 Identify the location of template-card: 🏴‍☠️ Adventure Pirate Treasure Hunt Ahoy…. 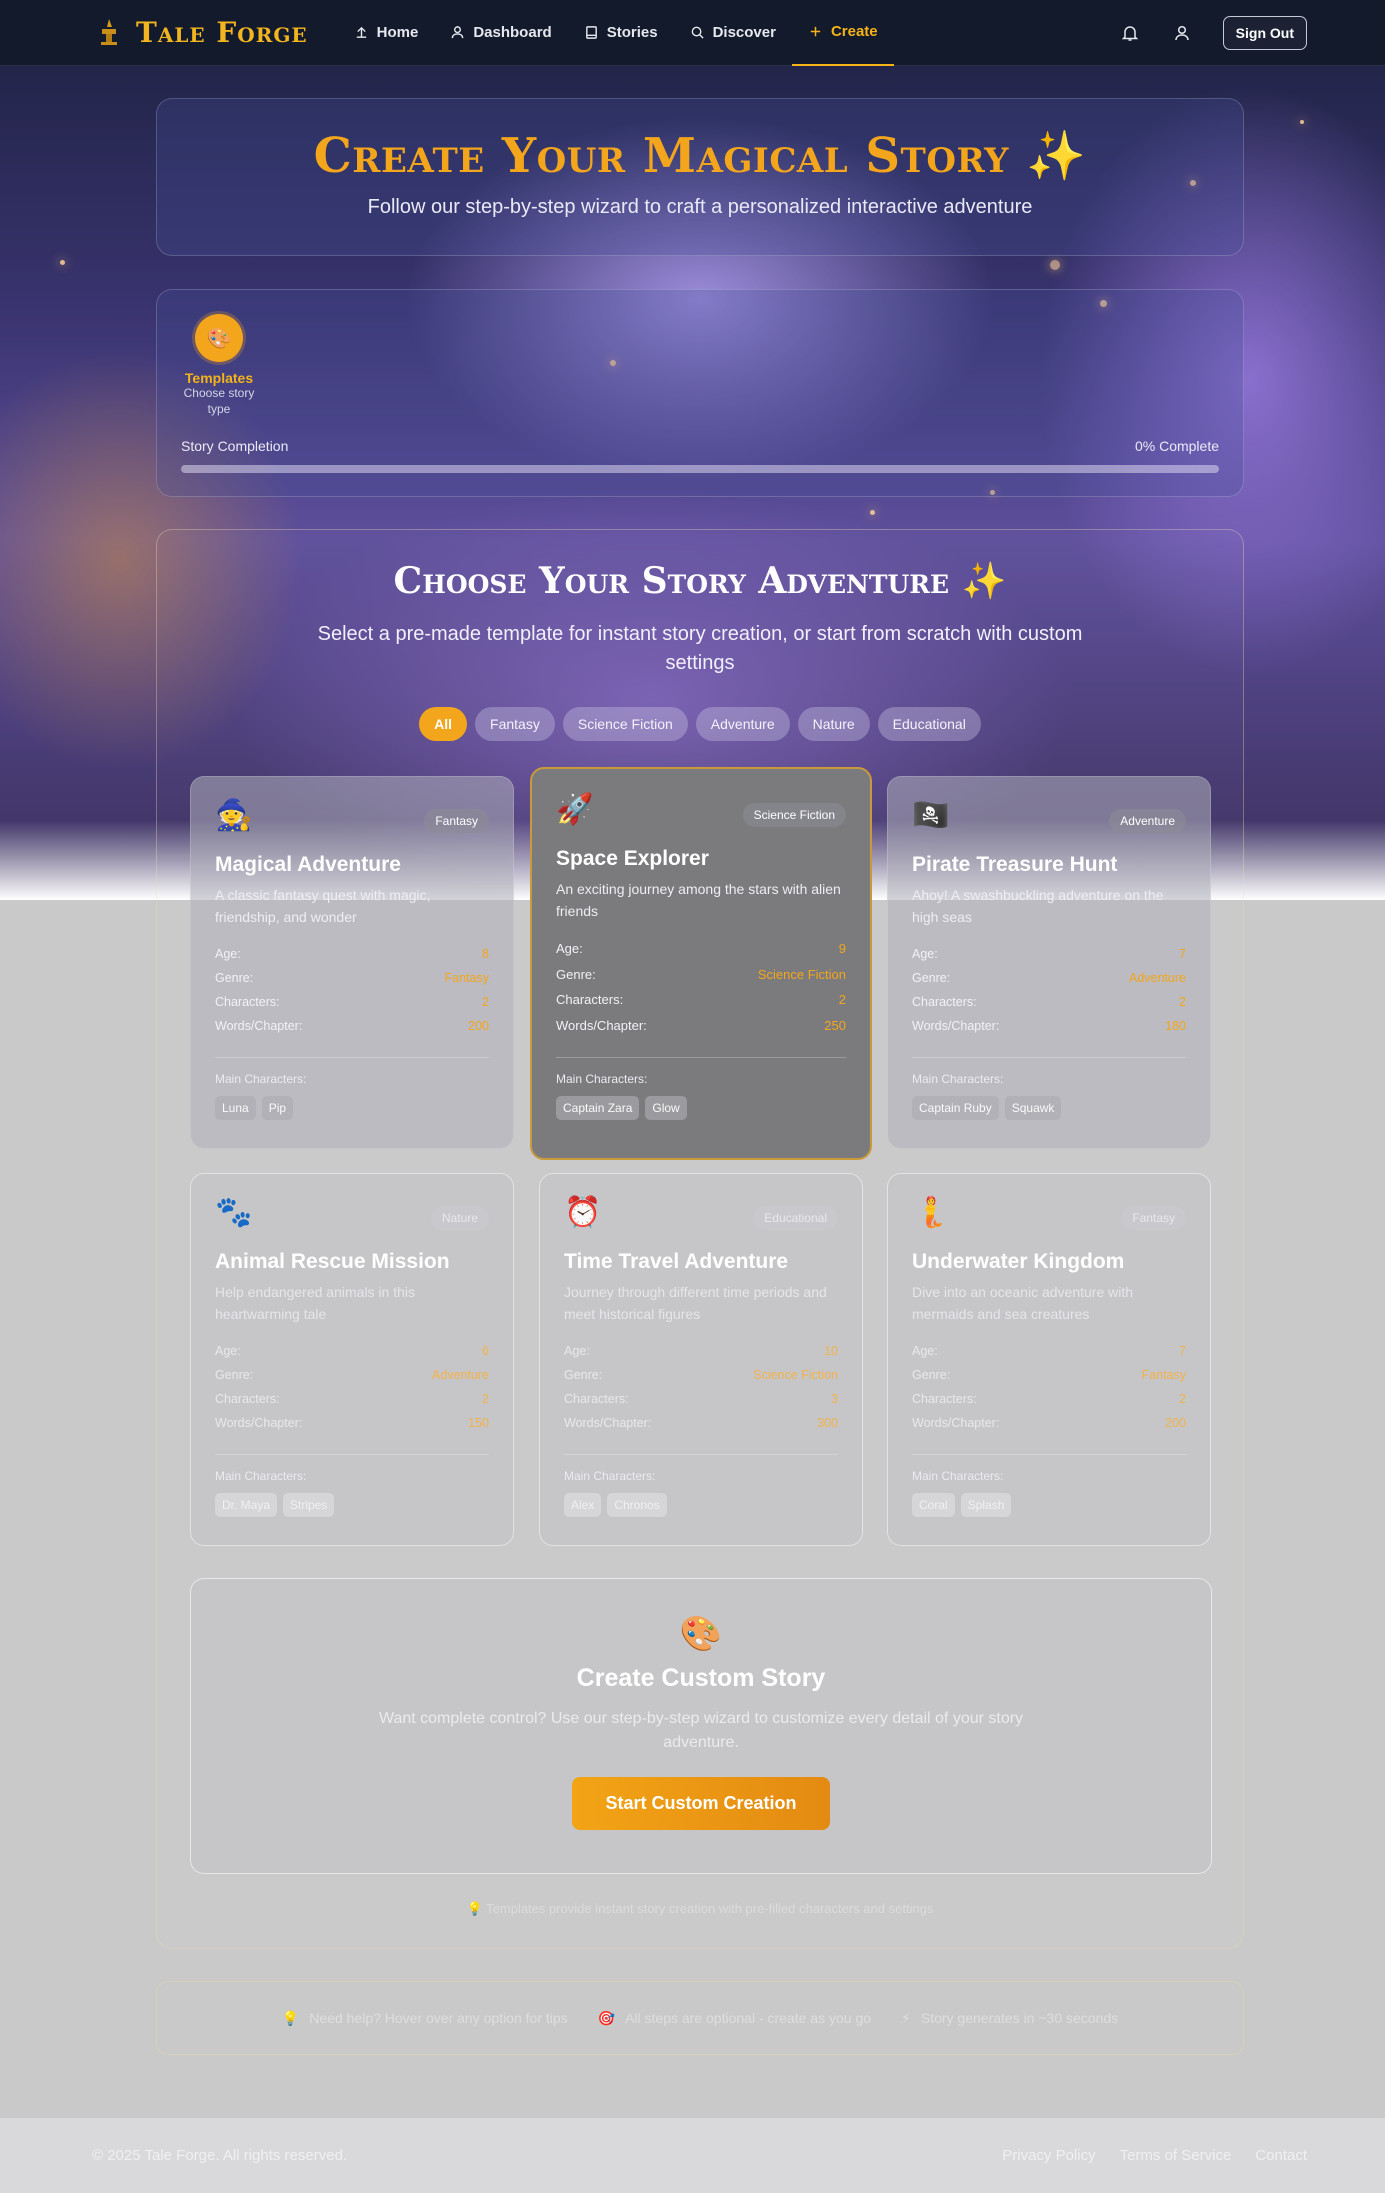
(1049, 962).